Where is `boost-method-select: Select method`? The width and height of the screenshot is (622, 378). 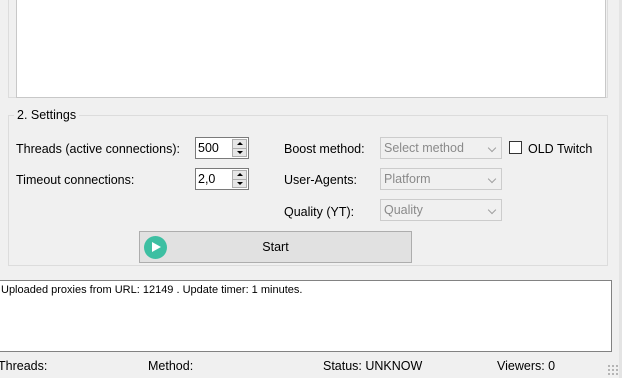
boost-method-select: Select method is located at coordinates (441, 148).